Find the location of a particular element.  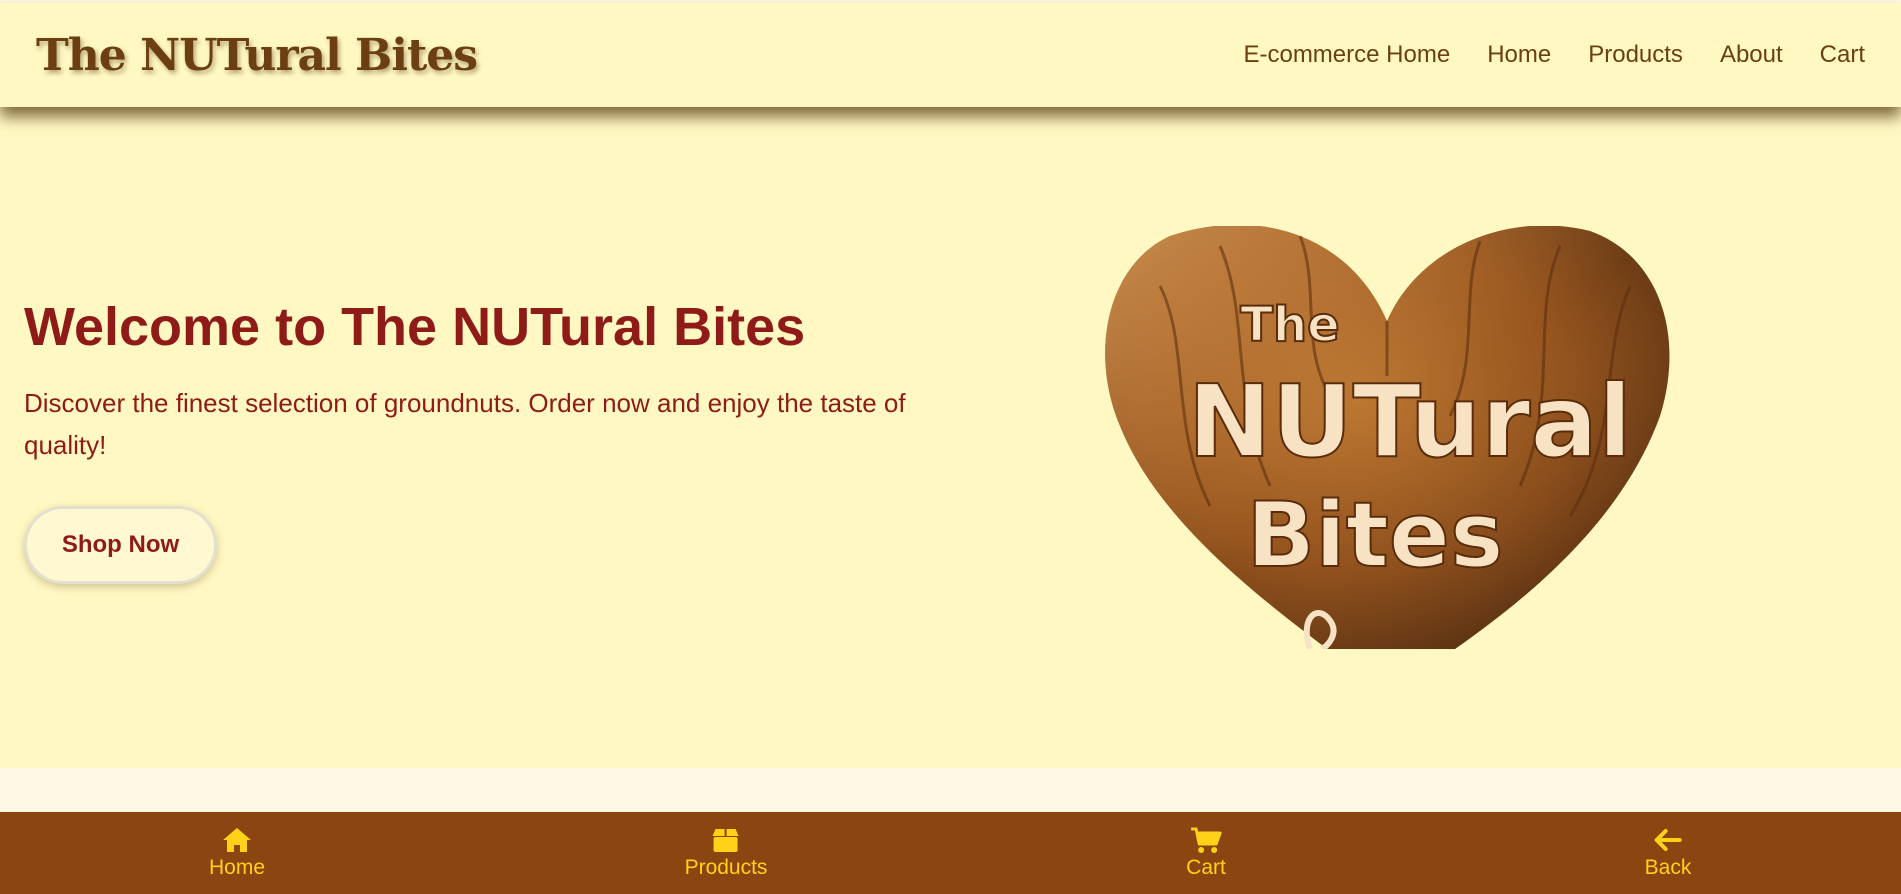

box-icon is located at coordinates (726, 840).